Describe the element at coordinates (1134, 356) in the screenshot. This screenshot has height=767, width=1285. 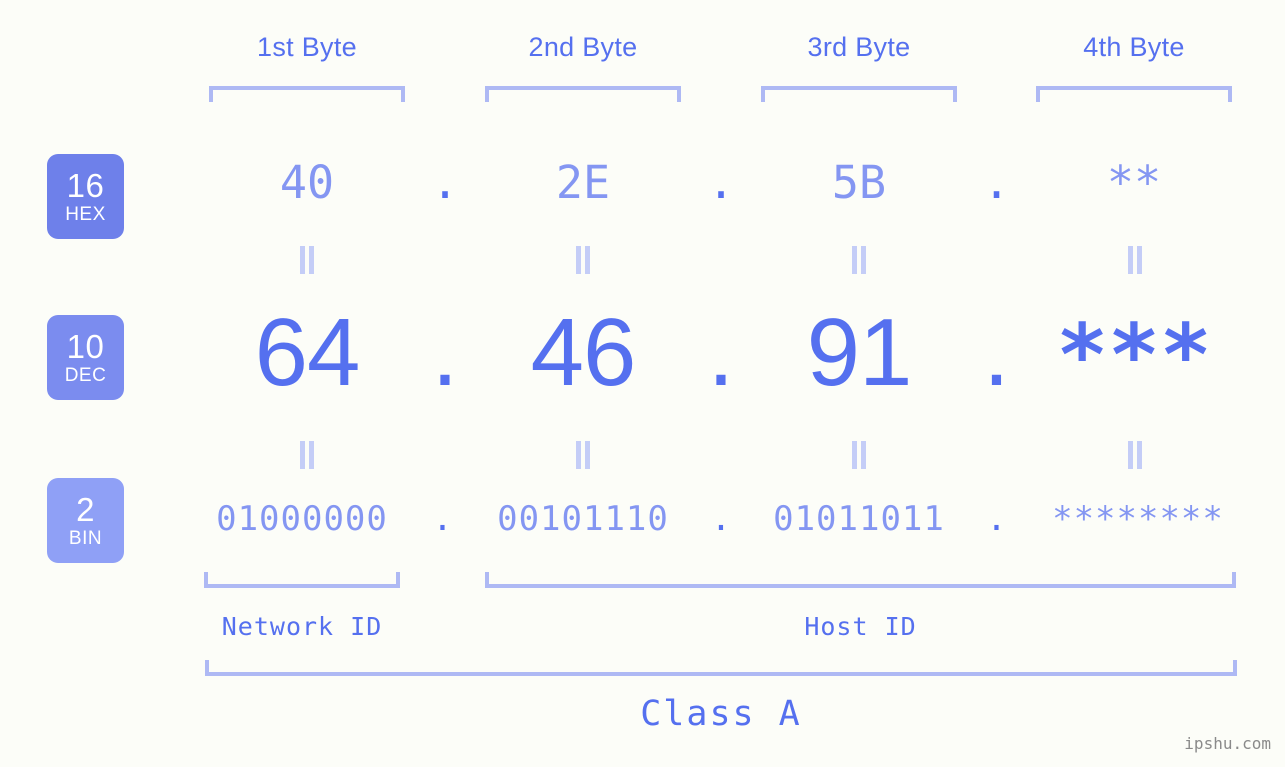
I see `dec-value-byte-4: ***` at that location.